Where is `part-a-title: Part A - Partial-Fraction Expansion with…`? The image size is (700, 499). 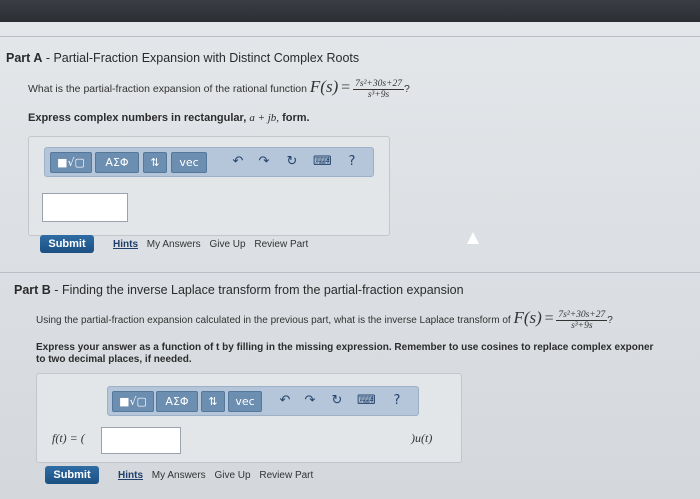 part-a-title: Part A - Partial-Fraction Expansion with… is located at coordinates (183, 58).